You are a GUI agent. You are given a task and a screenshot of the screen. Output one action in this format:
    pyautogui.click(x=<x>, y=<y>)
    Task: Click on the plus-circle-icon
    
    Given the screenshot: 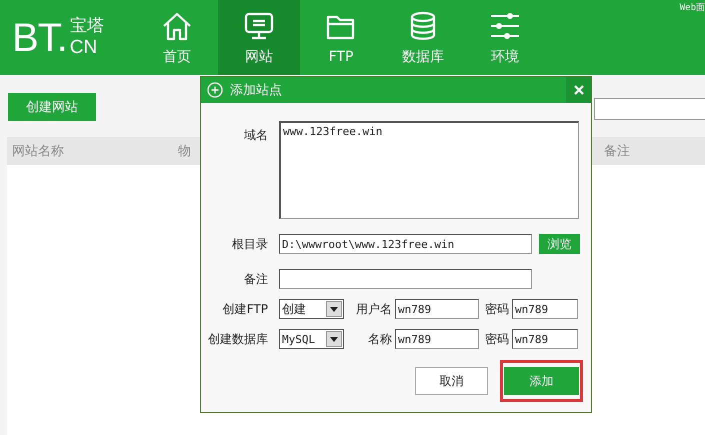 What is the action you would take?
    pyautogui.click(x=215, y=90)
    